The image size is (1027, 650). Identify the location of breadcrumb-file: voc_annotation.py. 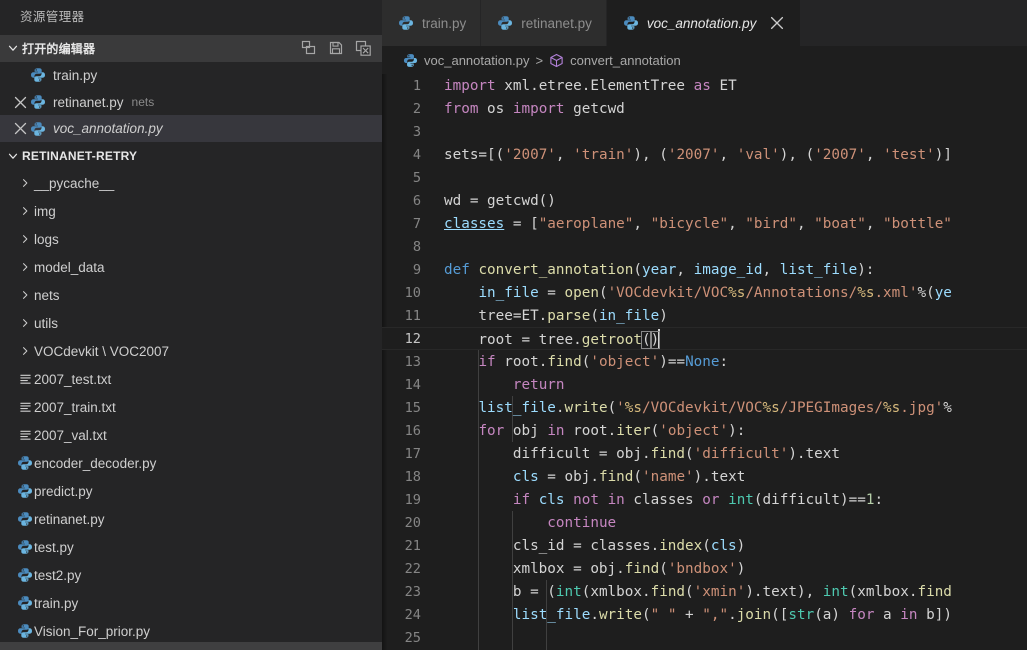
(466, 60).